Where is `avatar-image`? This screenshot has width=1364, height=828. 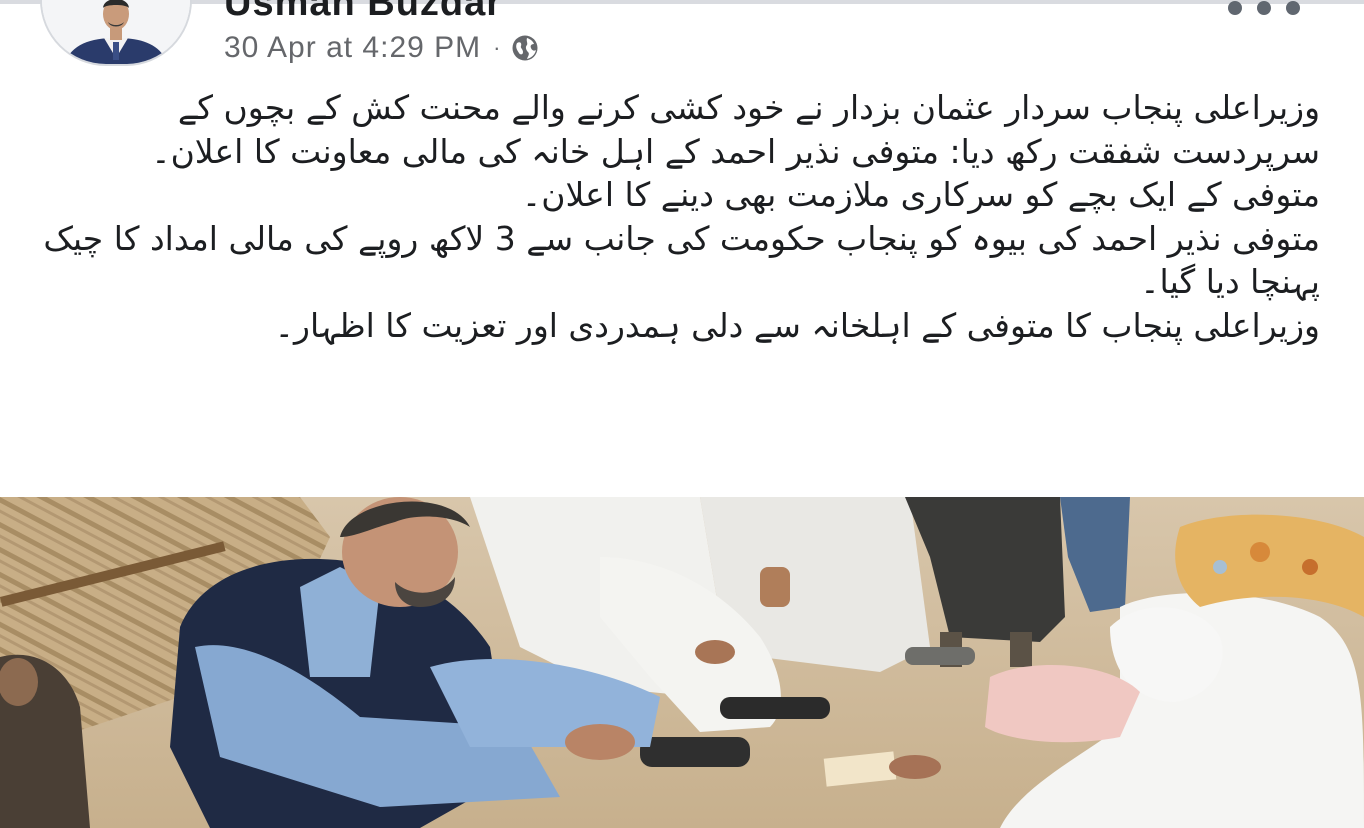 avatar-image is located at coordinates (116, 32).